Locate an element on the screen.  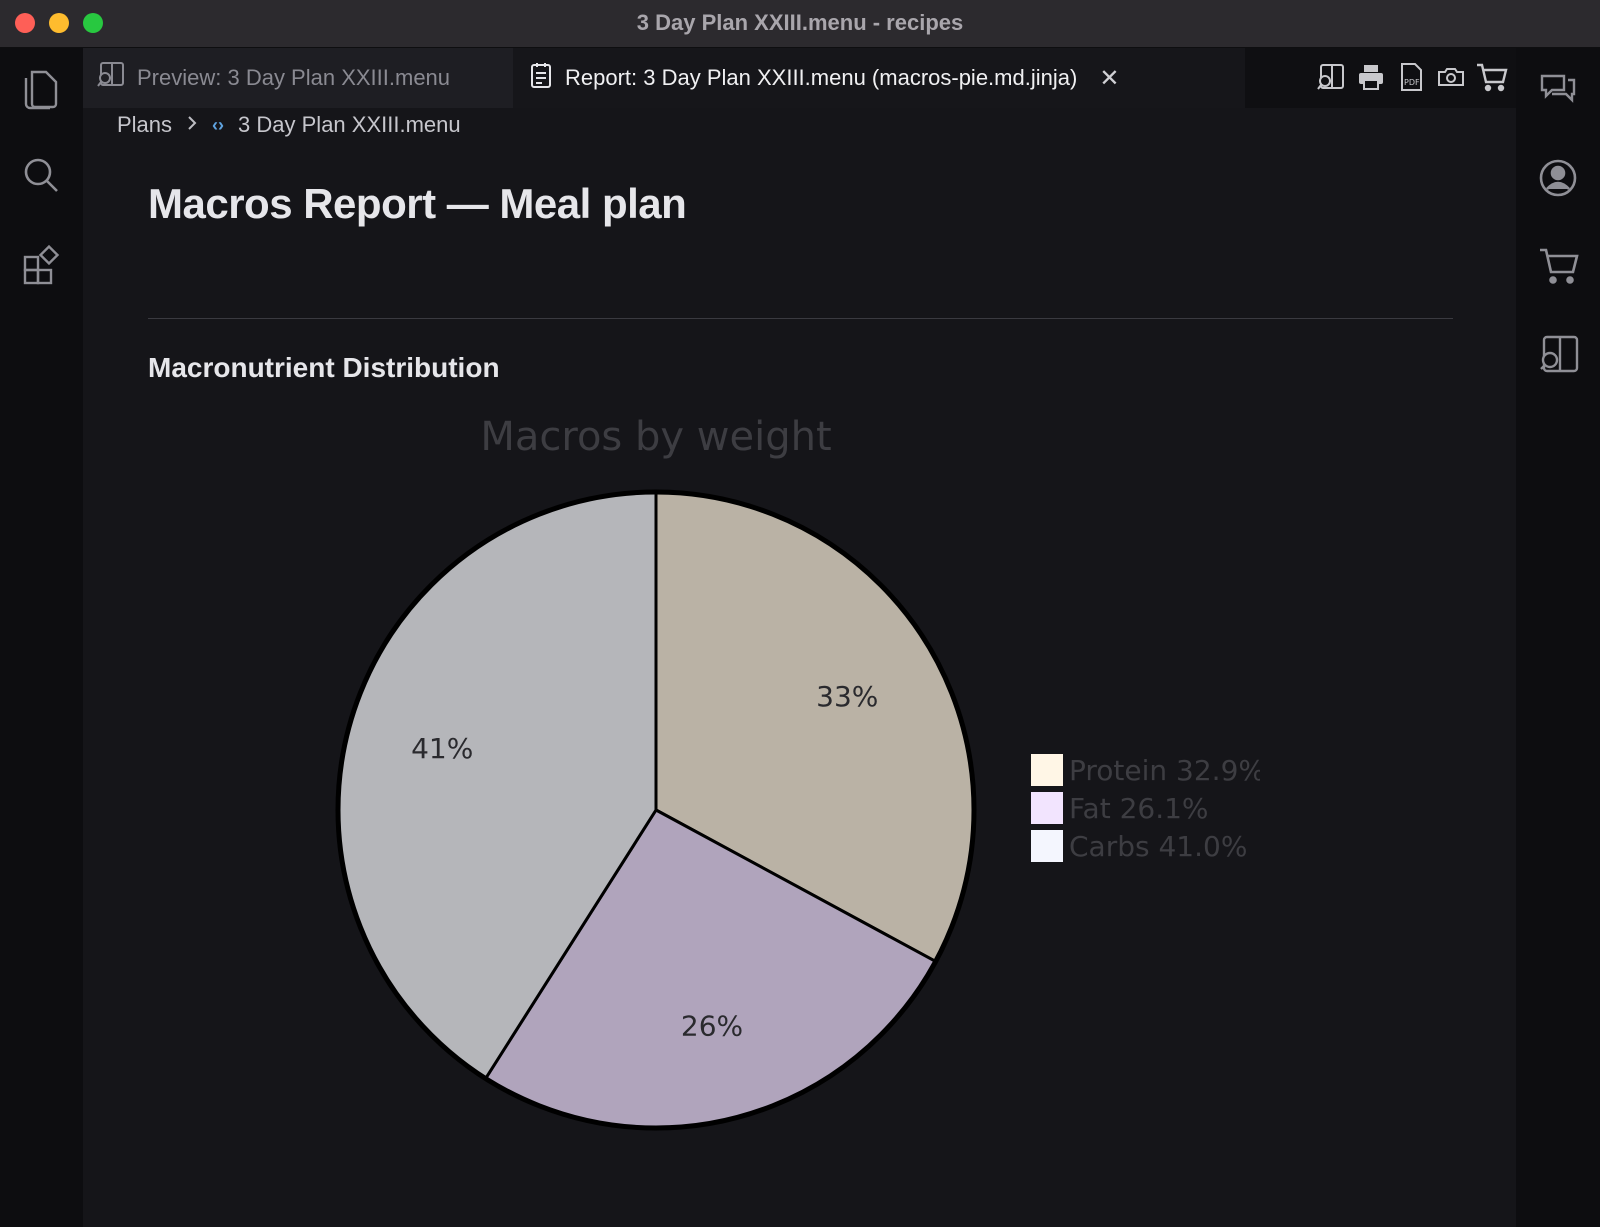
pdf-icon: PDF is located at coordinates (1411, 77).